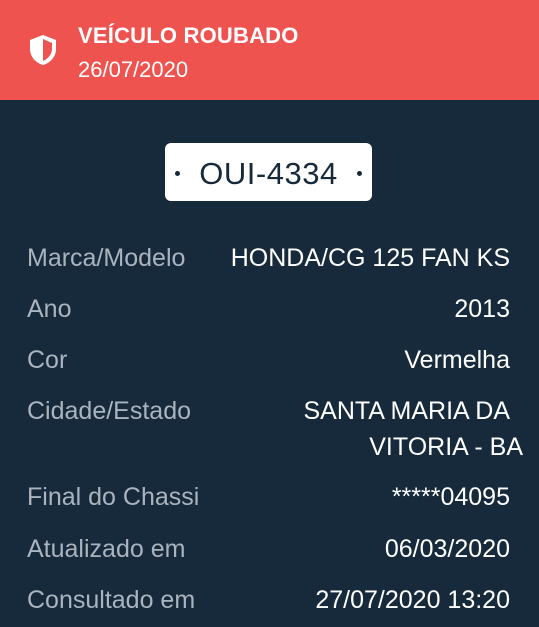 The image size is (539, 627). Describe the element at coordinates (412, 600) in the screenshot. I see `value-consultado: 27/07/2020 13:20` at that location.